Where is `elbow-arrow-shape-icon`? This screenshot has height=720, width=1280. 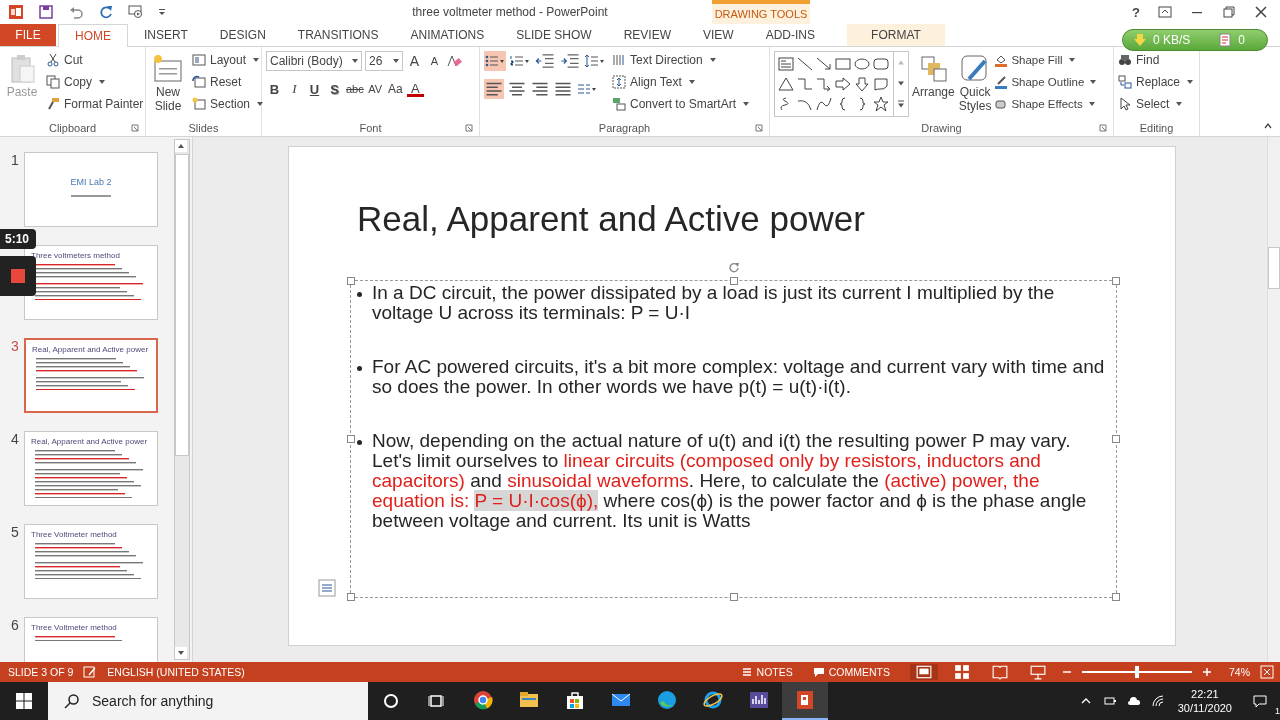 elbow-arrow-shape-icon is located at coordinates (824, 84).